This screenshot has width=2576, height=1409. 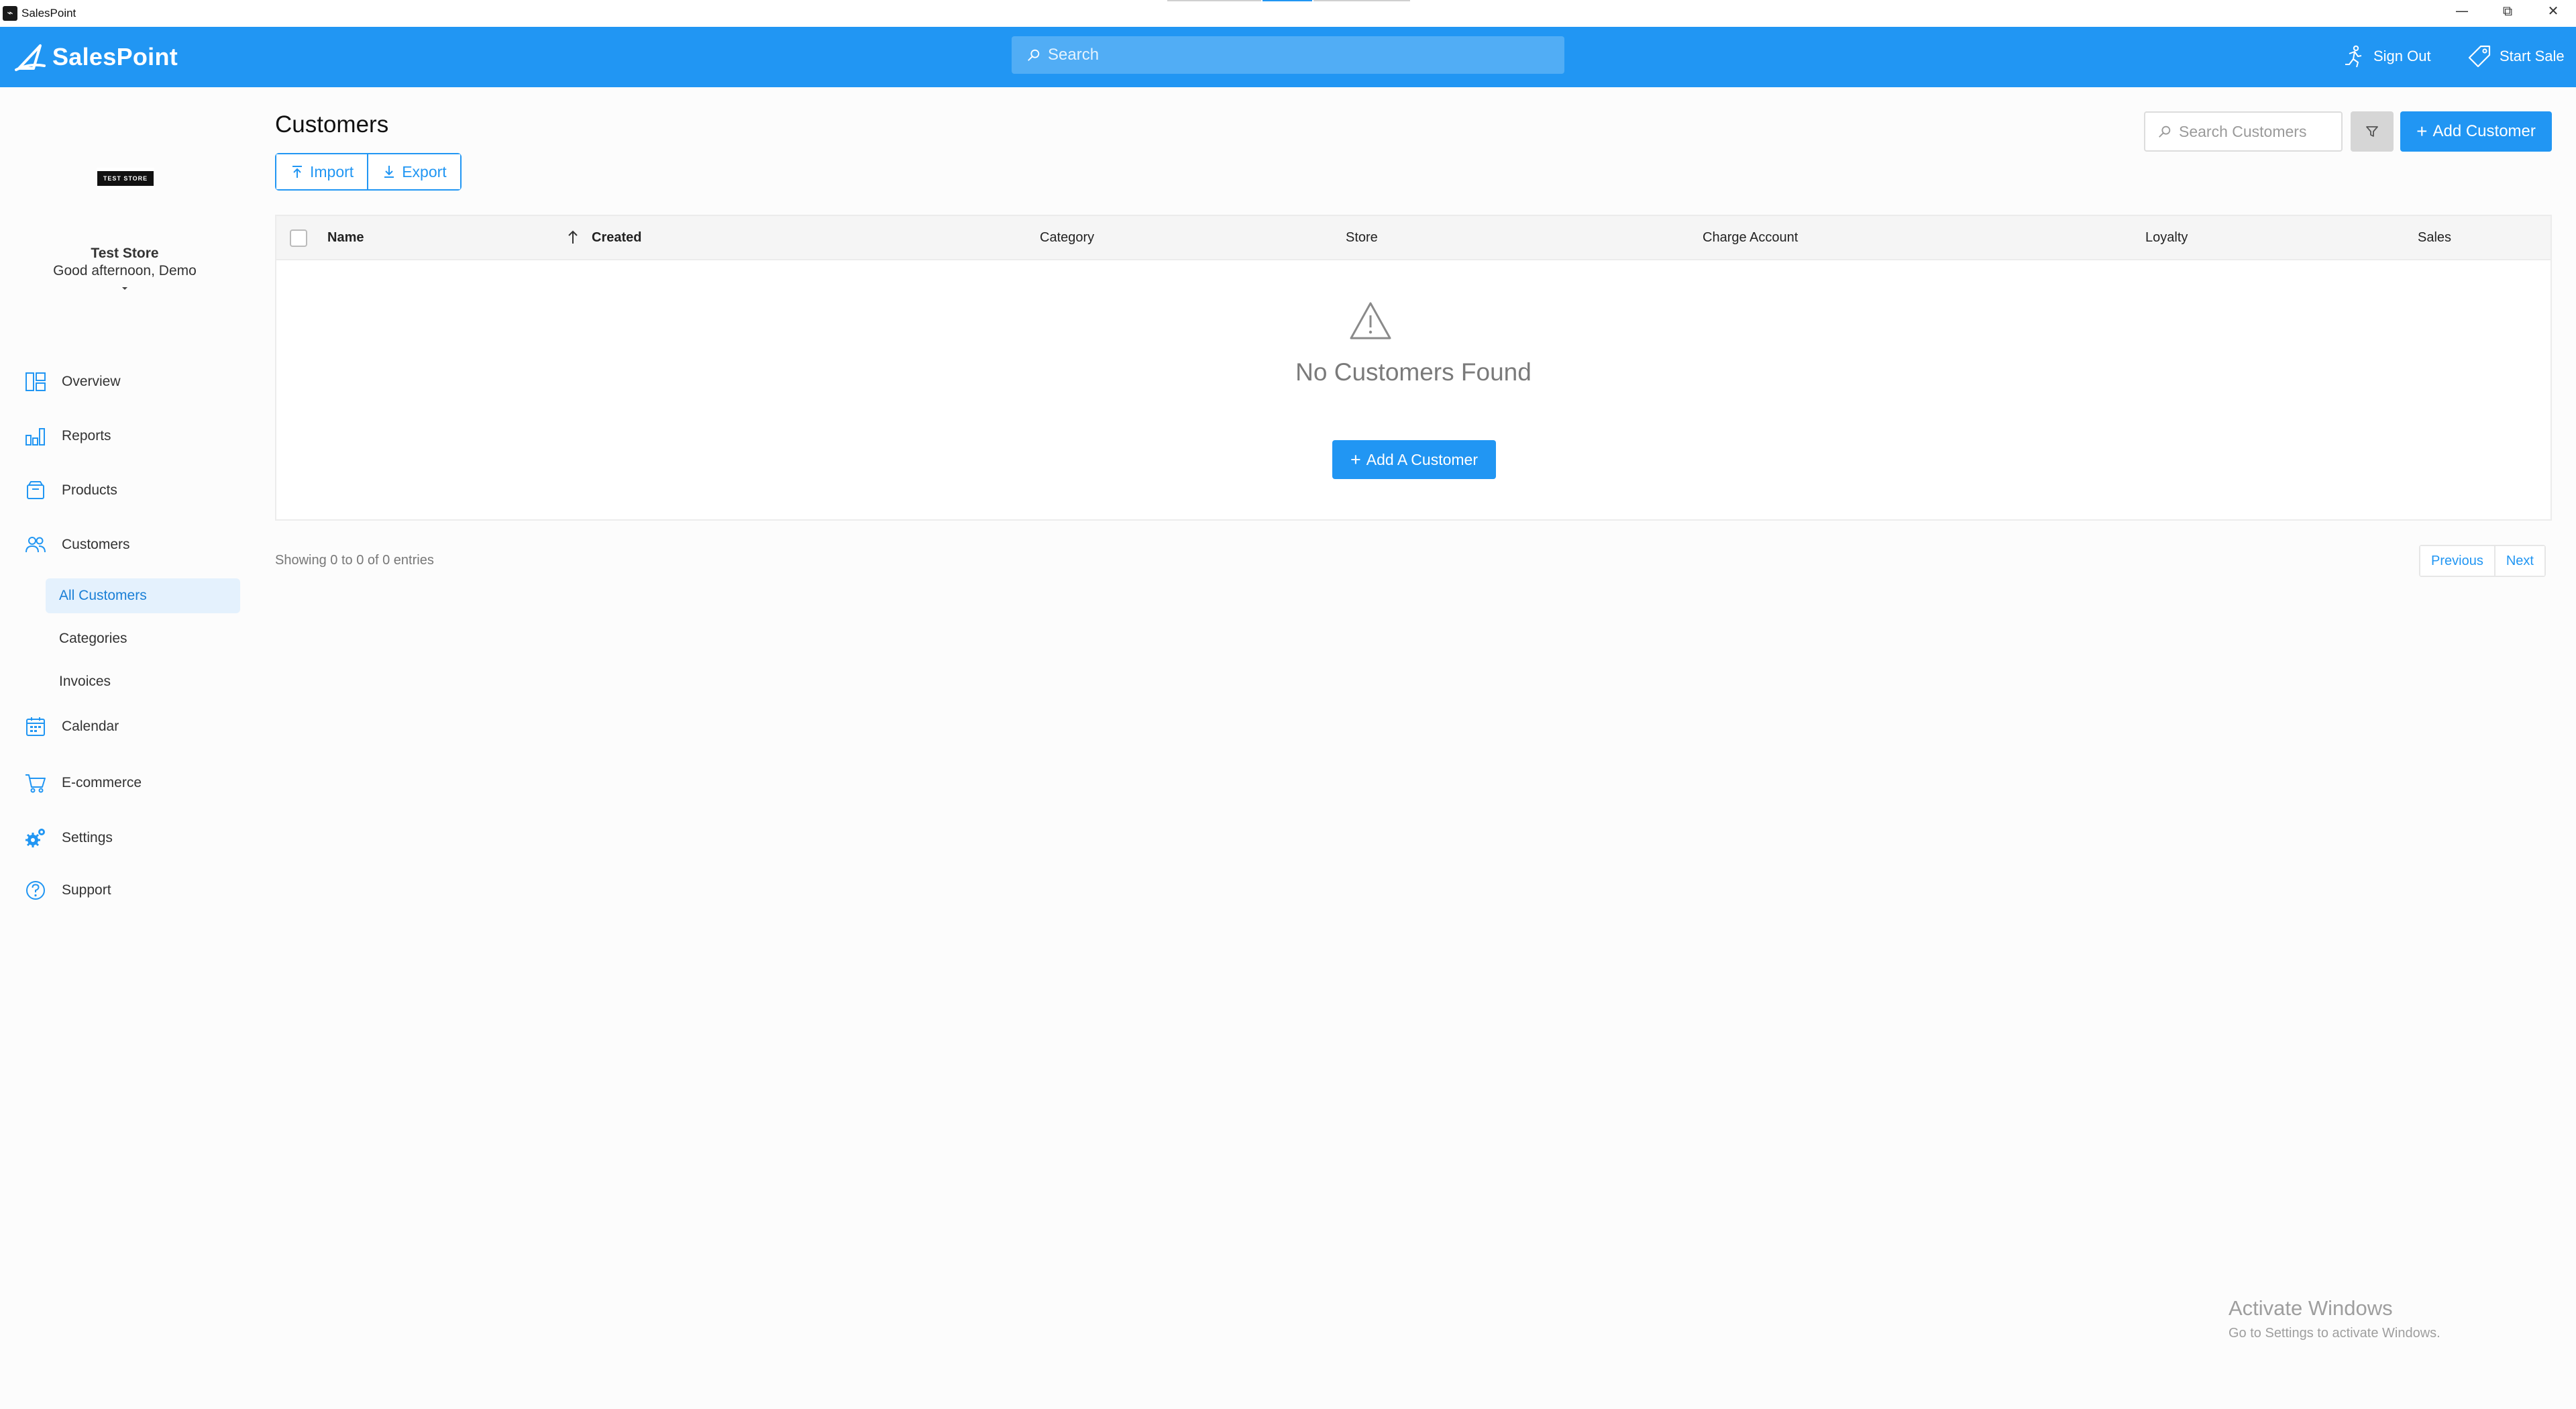 I want to click on sidebar-item-reports: Reports, so click(x=67, y=436).